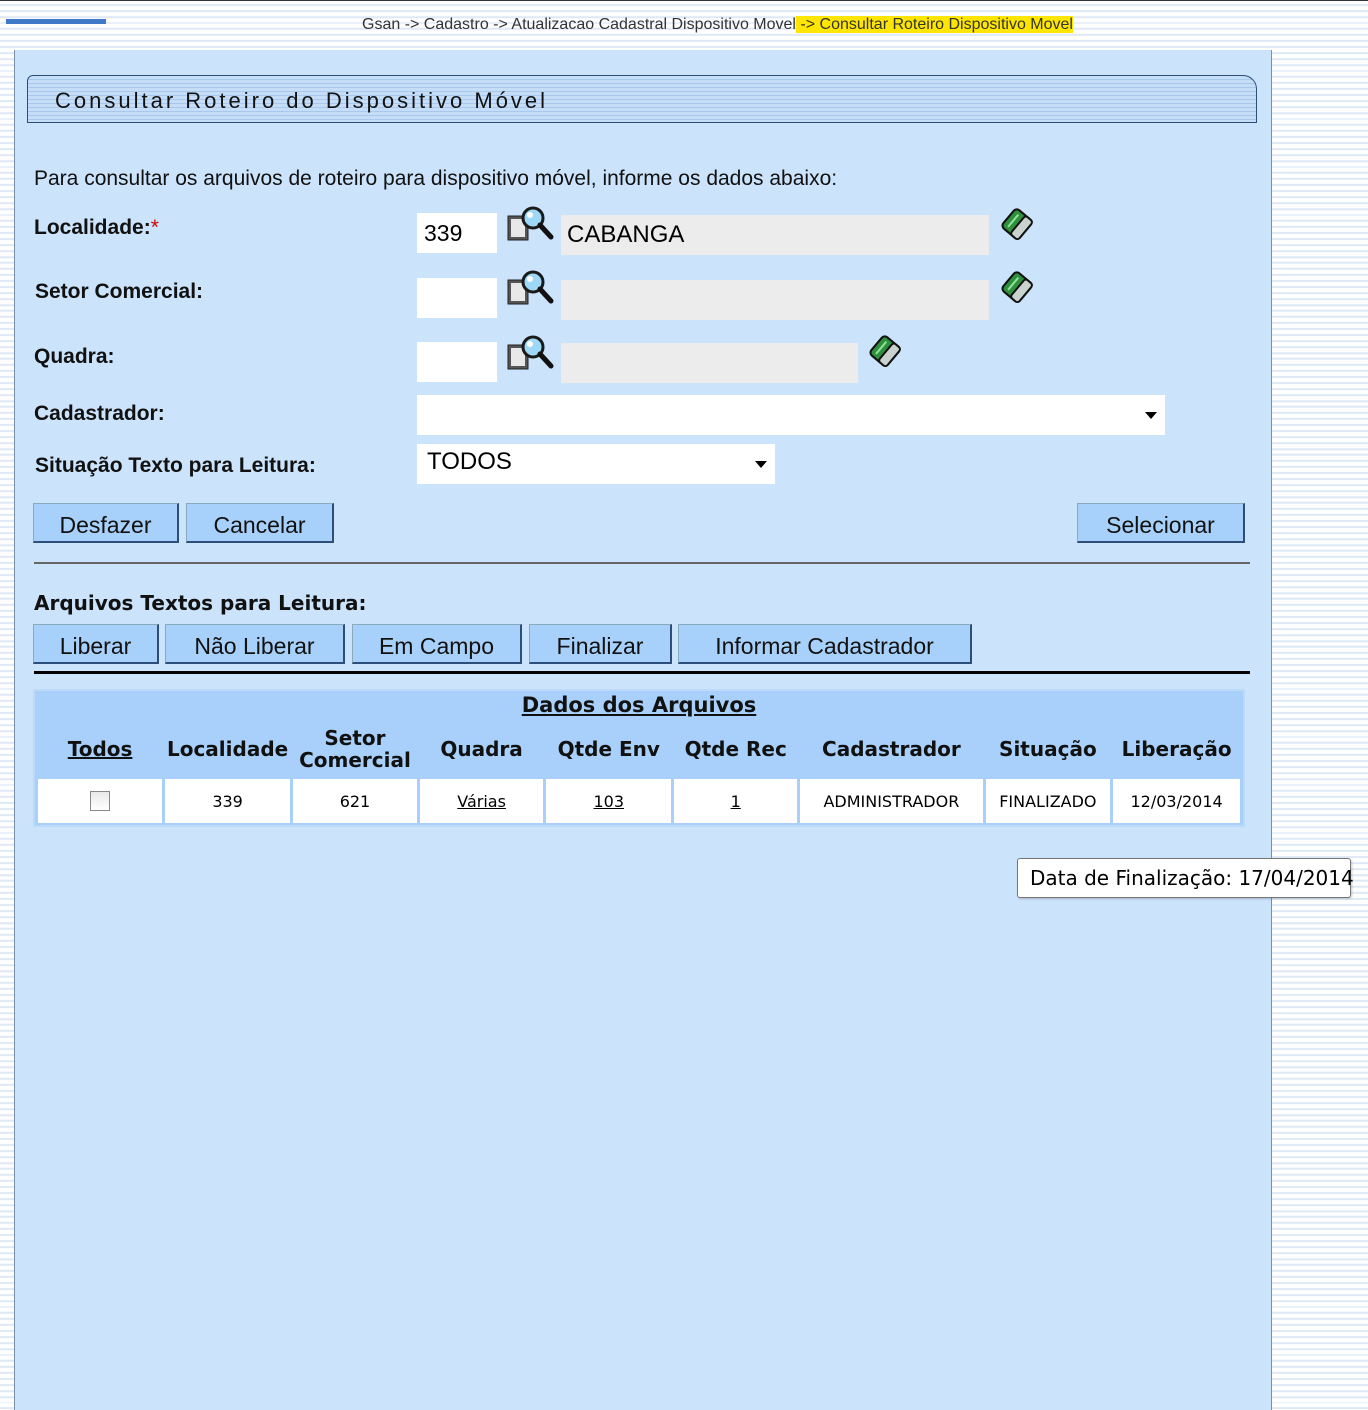 This screenshot has width=1368, height=1410. I want to click on section-title: Arquivos Textos para Leitura:, so click(200, 603).